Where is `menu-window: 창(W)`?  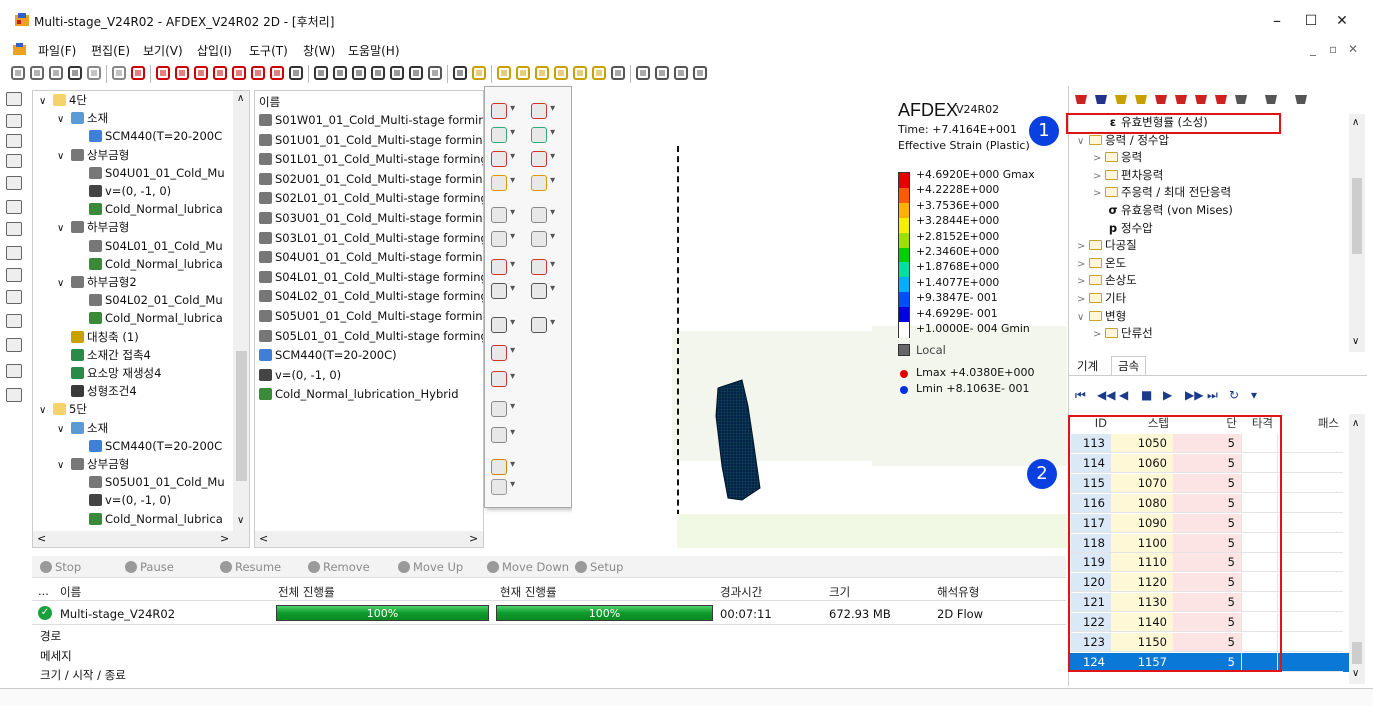
menu-window: 창(W) is located at coordinates (319, 50).